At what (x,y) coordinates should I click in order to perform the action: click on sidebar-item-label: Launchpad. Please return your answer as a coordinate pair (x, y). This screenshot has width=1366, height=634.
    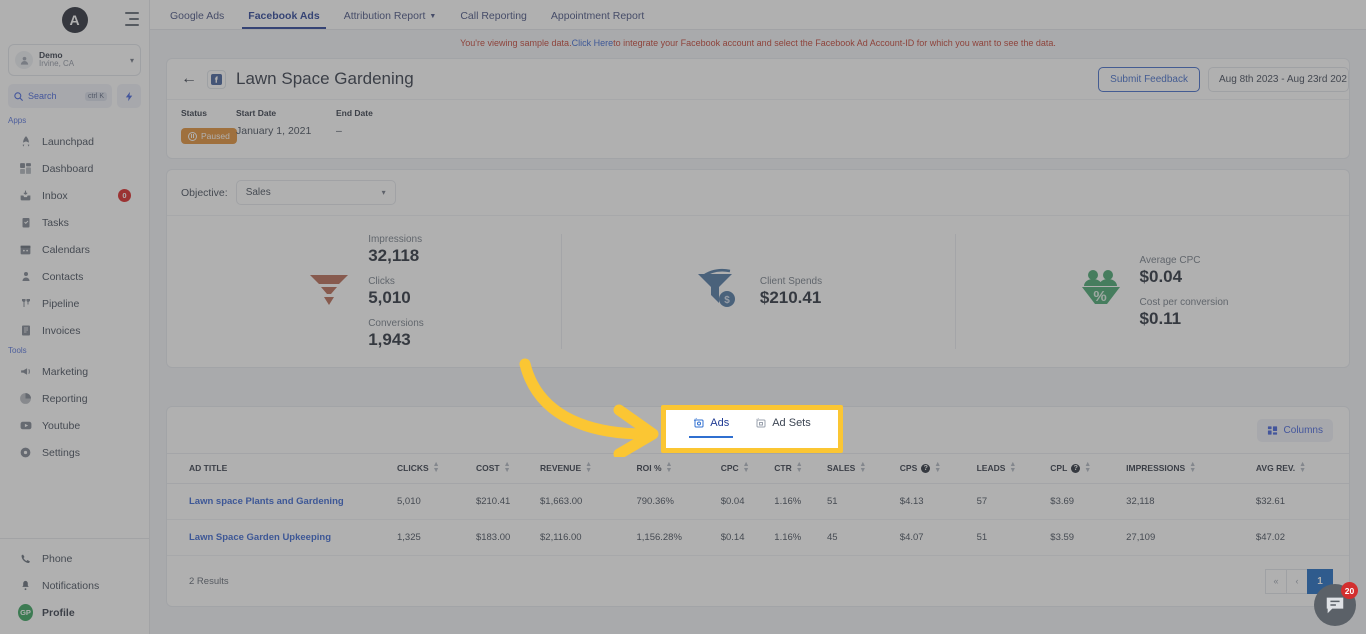
    Looking at the image, I should click on (68, 141).